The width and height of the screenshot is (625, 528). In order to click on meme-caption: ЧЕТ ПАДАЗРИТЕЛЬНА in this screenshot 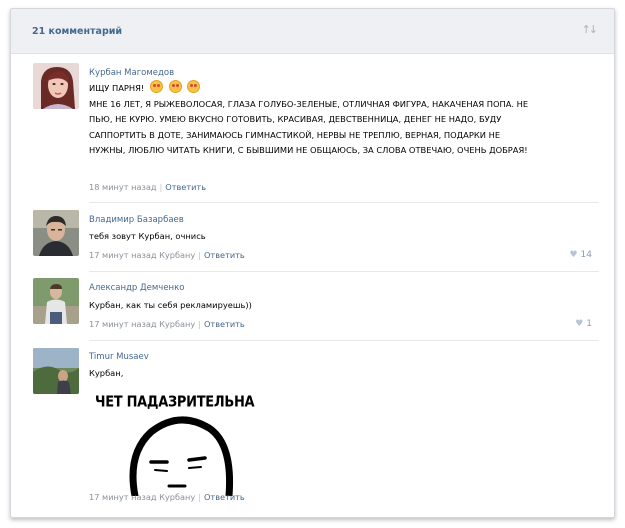, I will do `click(175, 402)`.